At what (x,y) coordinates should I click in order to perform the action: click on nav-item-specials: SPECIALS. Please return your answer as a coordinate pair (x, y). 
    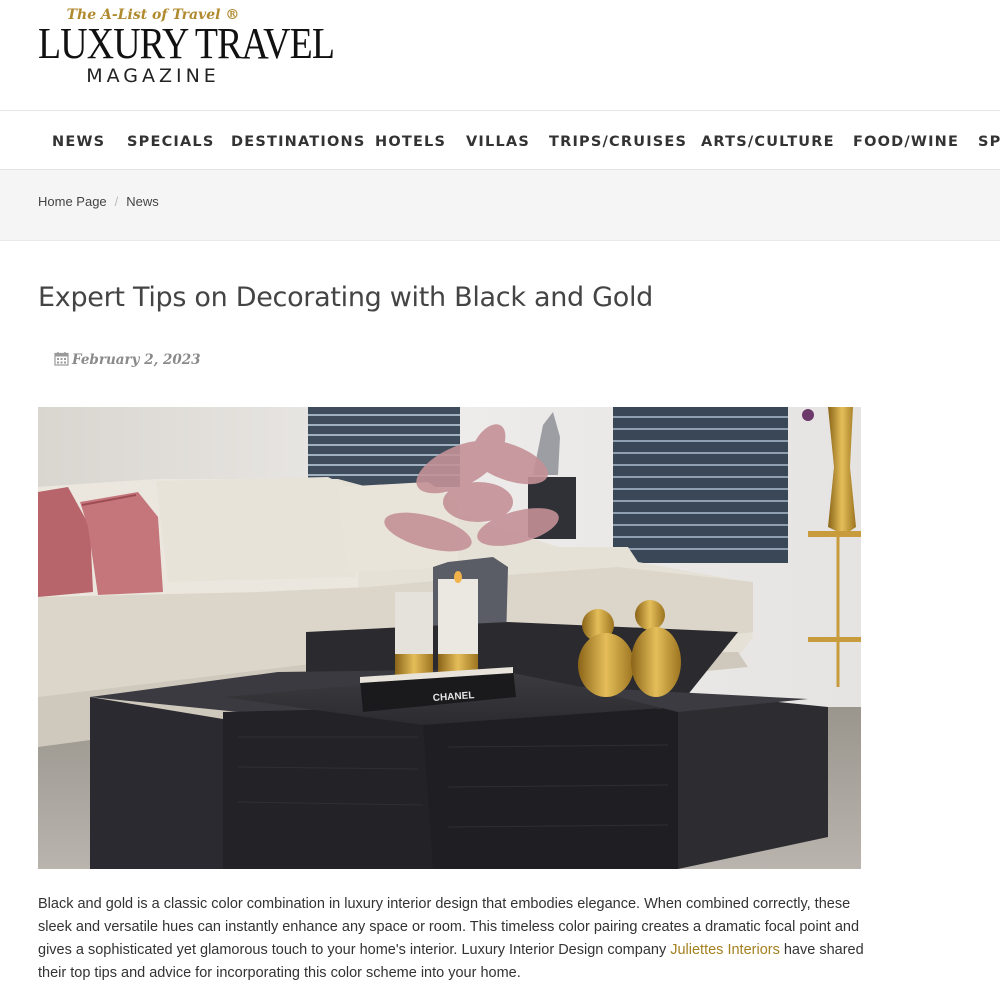
    Looking at the image, I should click on (171, 140).